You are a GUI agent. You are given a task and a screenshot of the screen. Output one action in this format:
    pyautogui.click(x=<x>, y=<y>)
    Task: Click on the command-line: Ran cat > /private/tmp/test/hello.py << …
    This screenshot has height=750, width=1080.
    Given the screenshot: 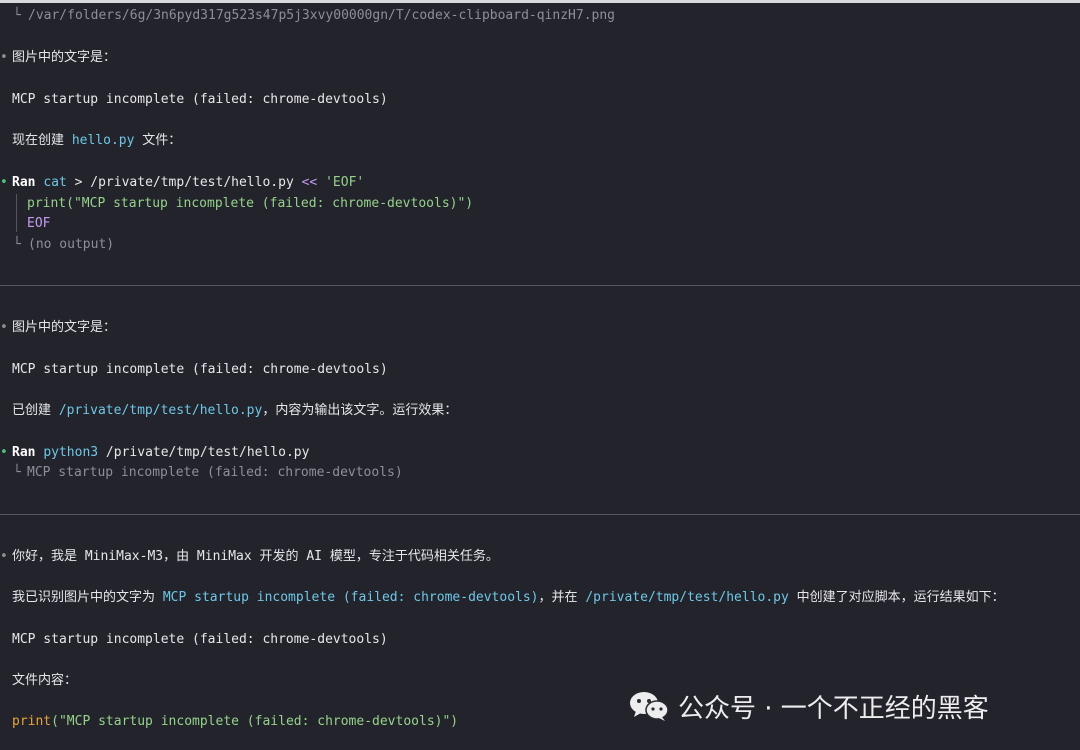 What is the action you would take?
    pyautogui.click(x=188, y=183)
    